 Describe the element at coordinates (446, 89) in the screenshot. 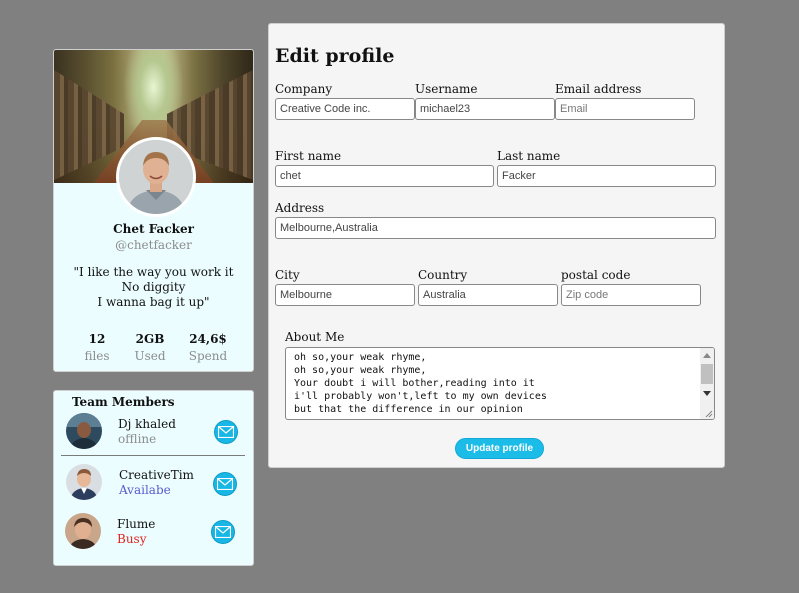

I see `username-label: Username` at that location.